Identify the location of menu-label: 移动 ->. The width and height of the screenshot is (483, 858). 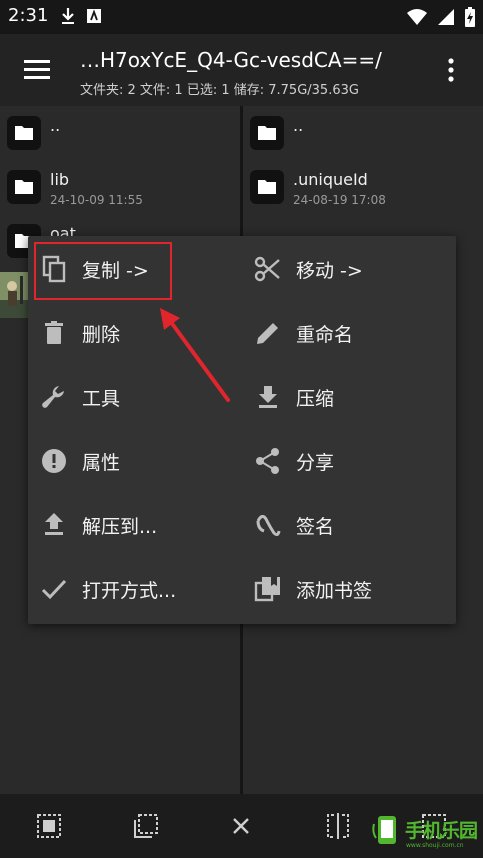
(329, 271).